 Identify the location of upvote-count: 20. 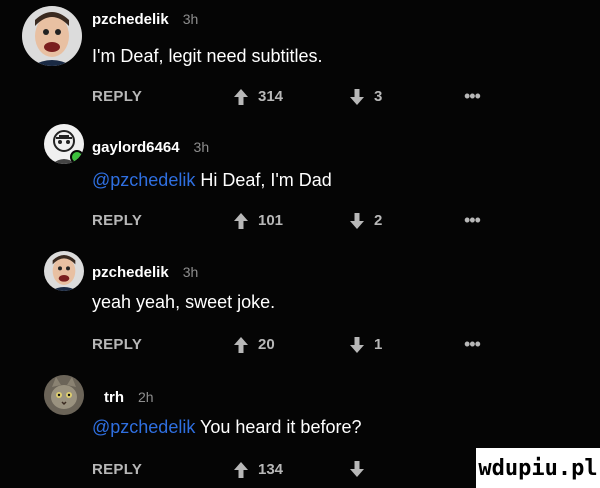
(266, 344).